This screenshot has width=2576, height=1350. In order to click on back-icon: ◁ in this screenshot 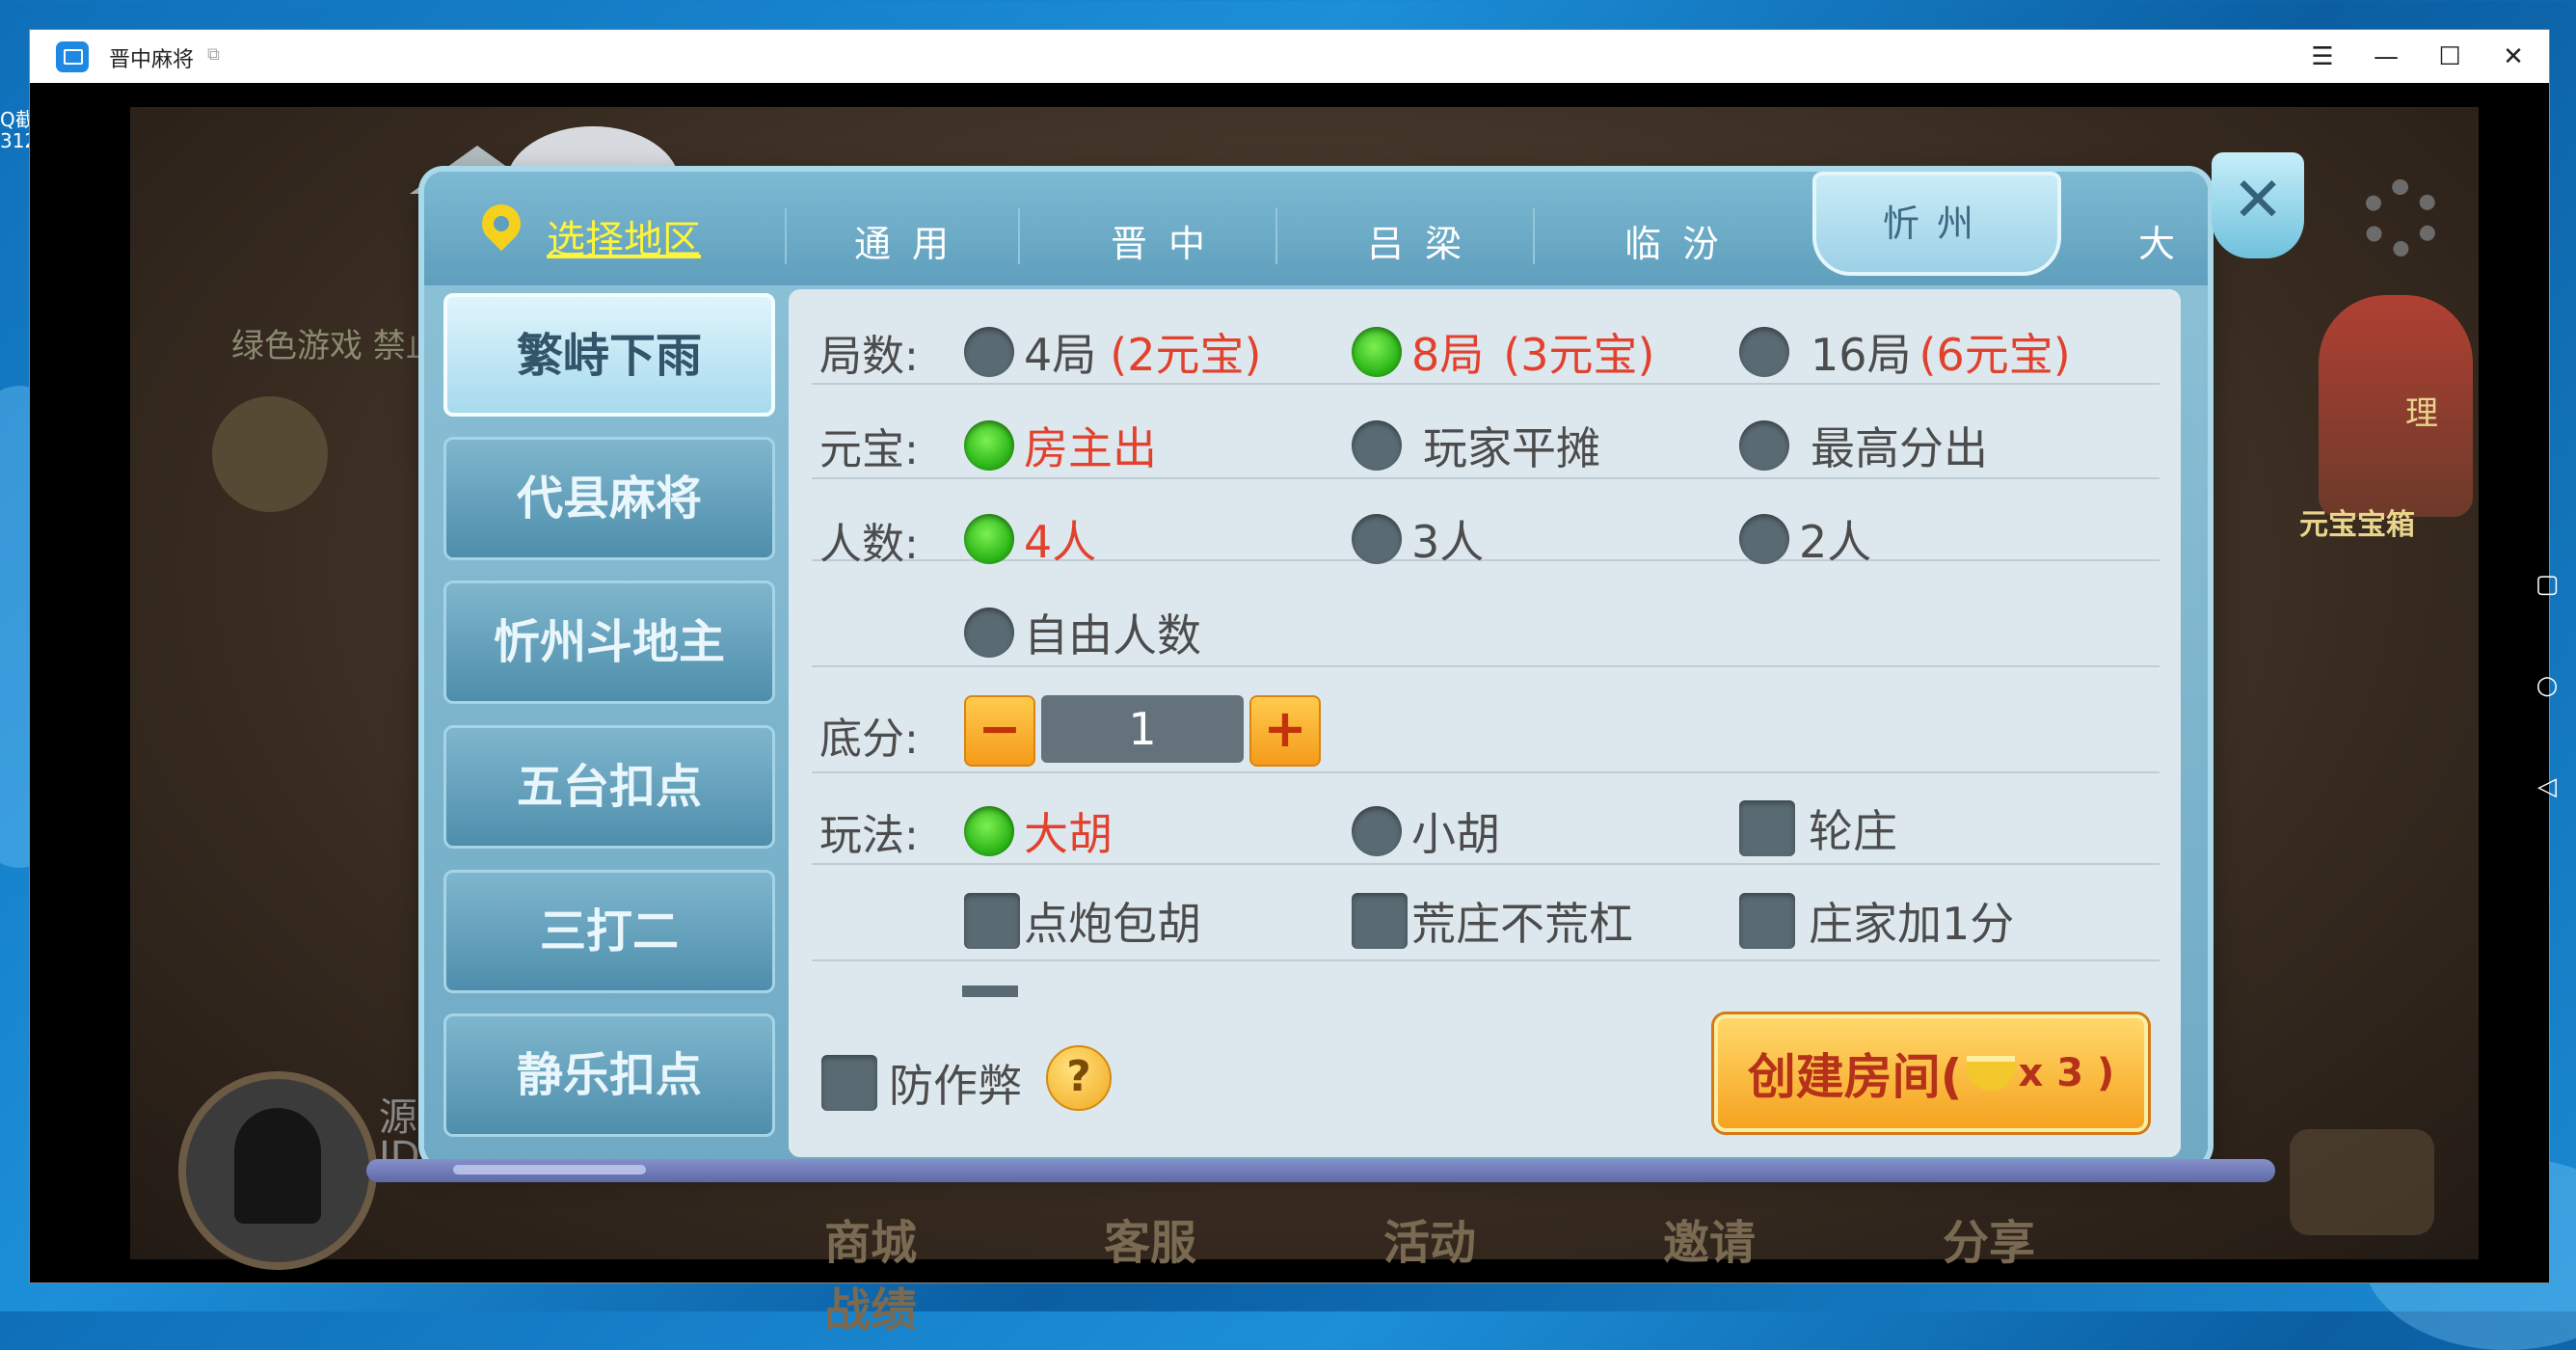, I will do `click(2547, 786)`.